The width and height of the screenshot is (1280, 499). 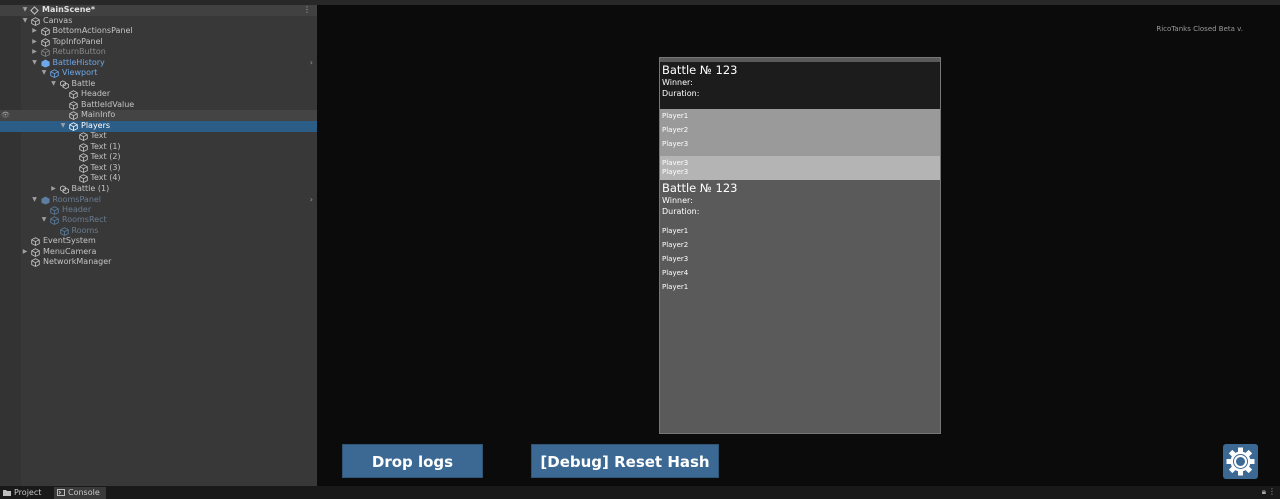 I want to click on hierarchy-item-label: RoomsPanel, so click(x=77, y=199).